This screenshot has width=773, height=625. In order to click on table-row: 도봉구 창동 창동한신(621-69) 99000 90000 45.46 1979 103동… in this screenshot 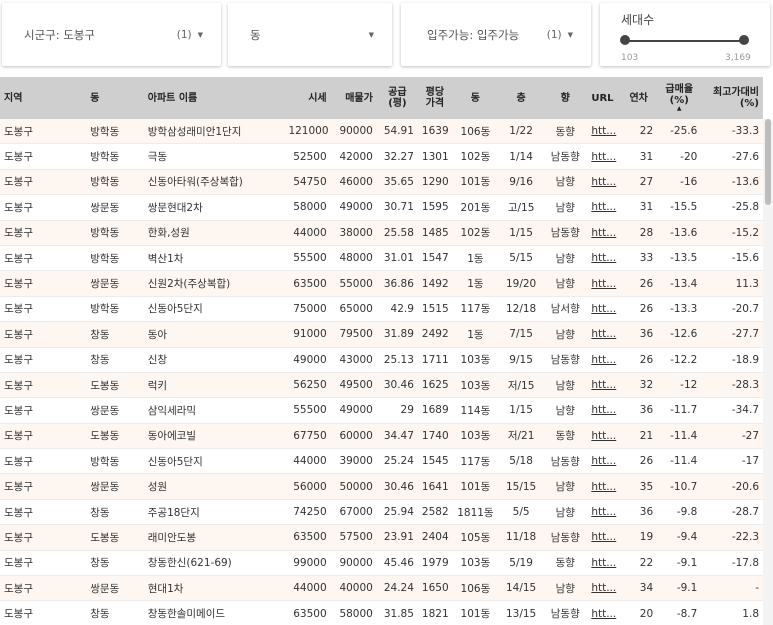, I will do `click(381, 563)`.